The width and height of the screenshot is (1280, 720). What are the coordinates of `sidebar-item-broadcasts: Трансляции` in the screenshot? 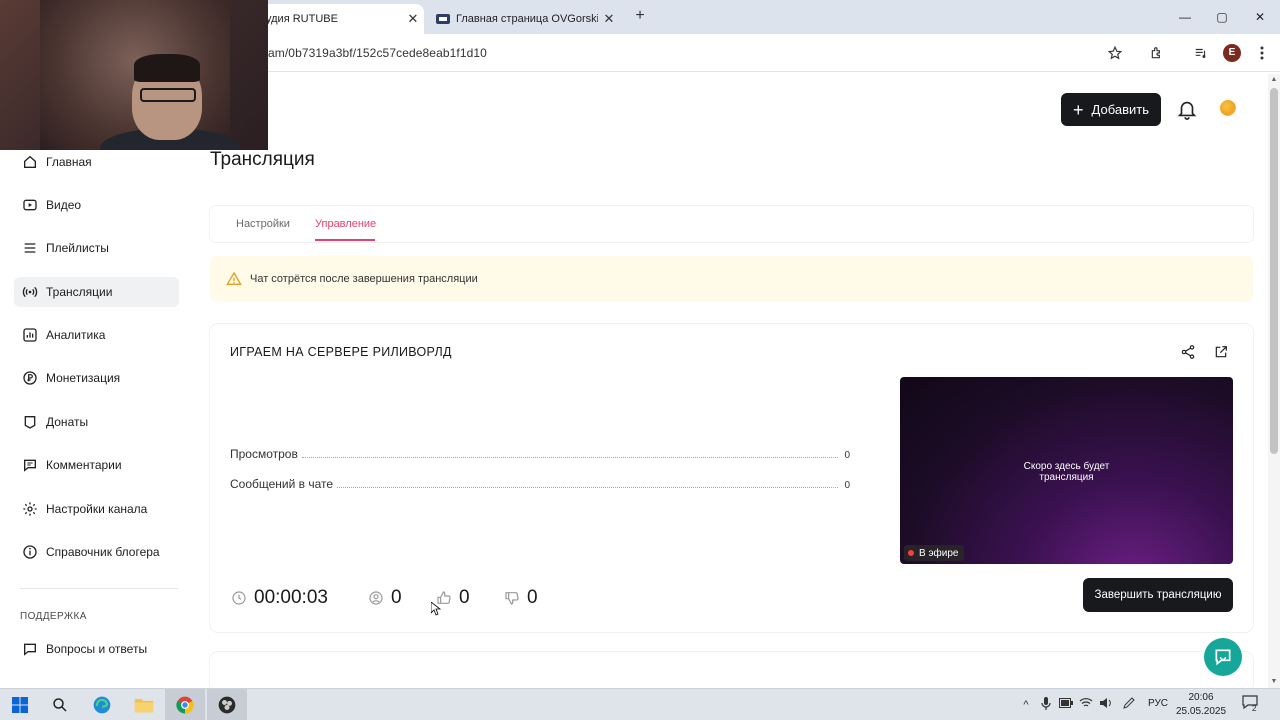 It's located at (96, 292).